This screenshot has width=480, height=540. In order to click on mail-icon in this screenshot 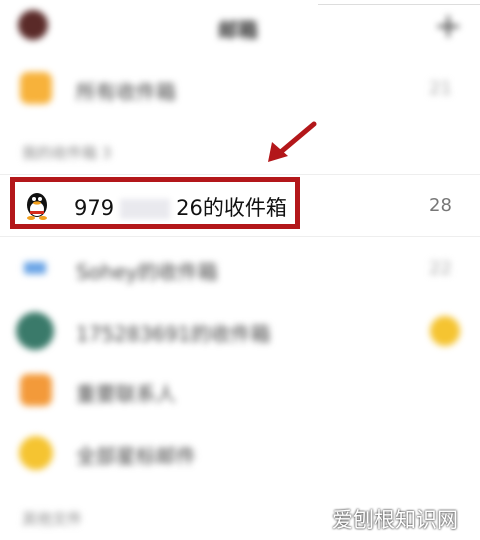, I will do `click(36, 268)`.